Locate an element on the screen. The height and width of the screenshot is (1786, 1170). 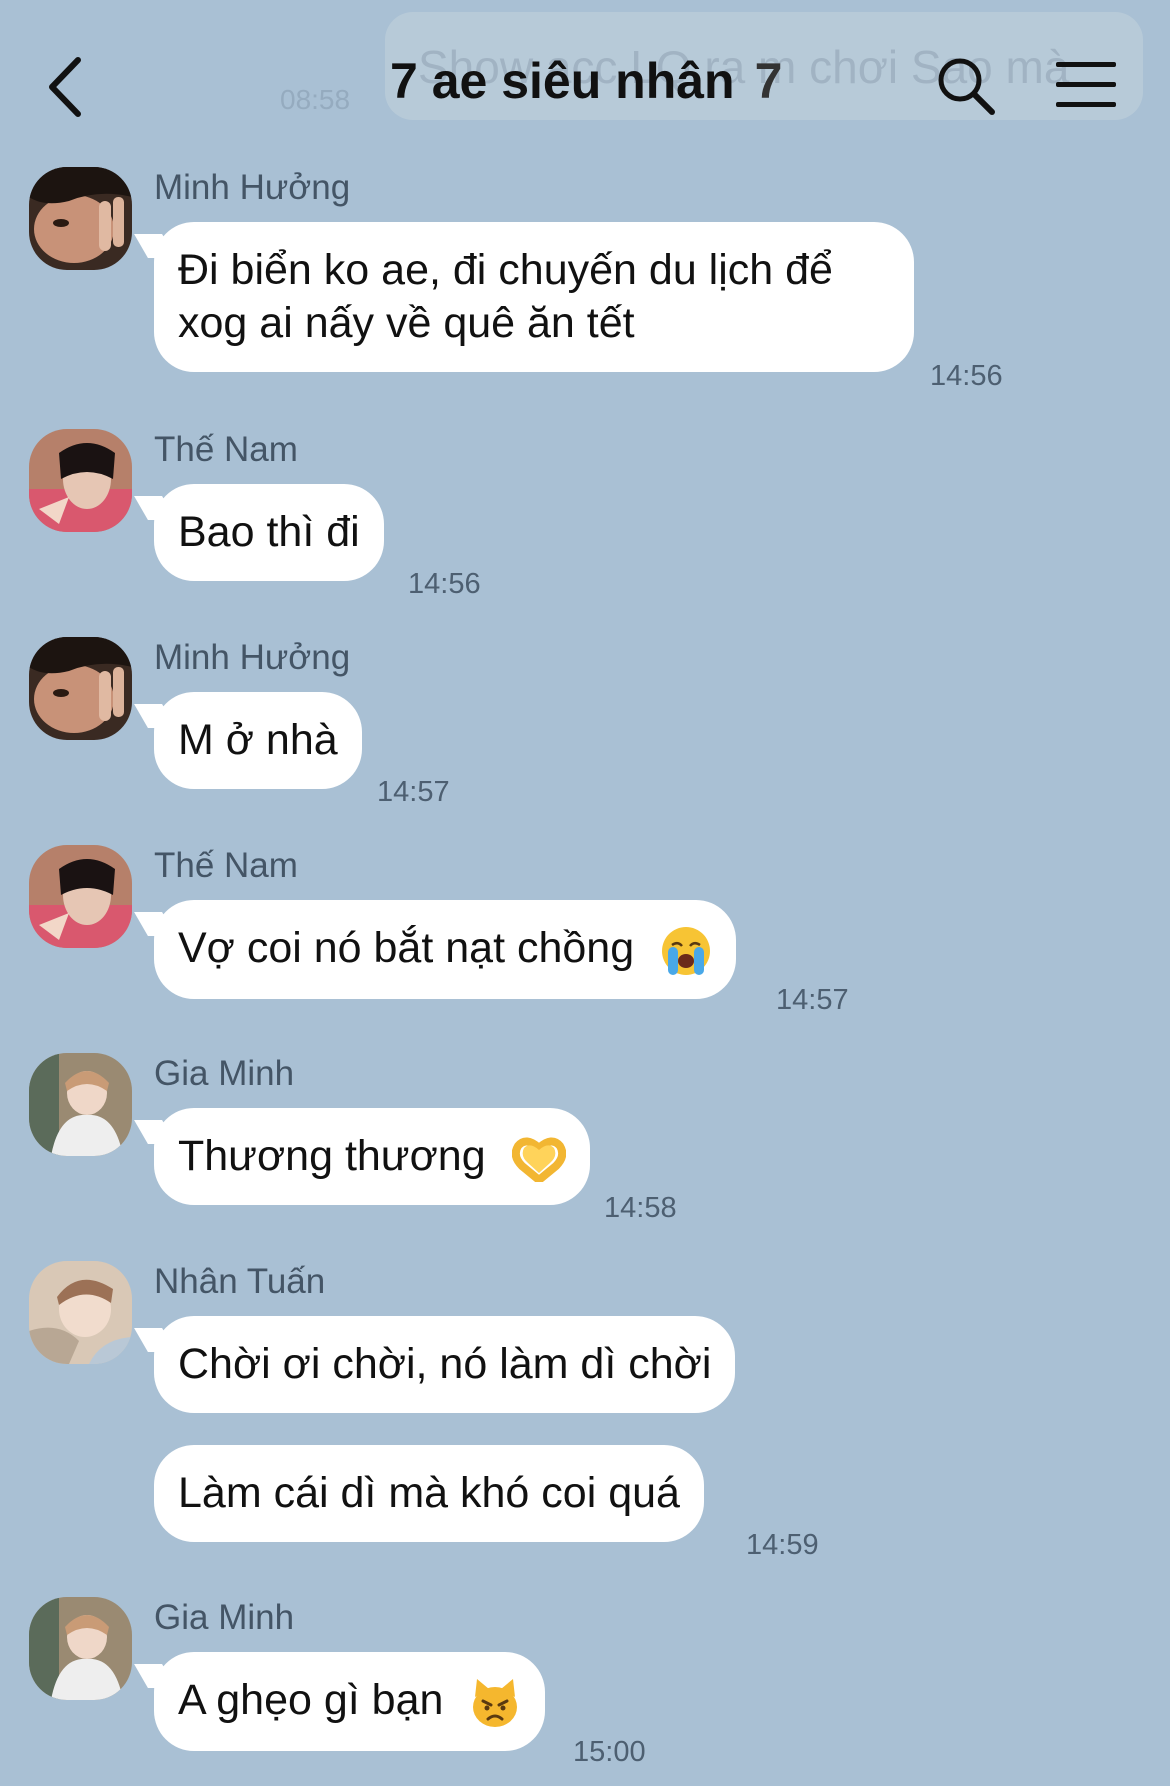
faded-preview-time: 08:58 is located at coordinates (315, 99).